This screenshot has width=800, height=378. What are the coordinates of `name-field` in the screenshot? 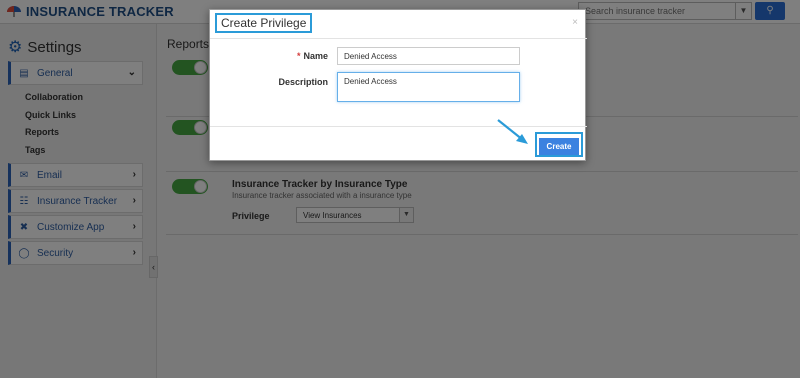 It's located at (428, 56).